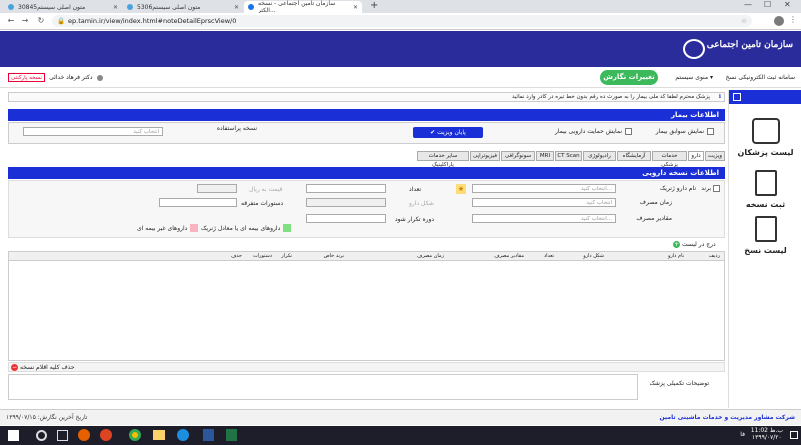 Image resolution: width=801 pixels, height=445 pixels. What do you see at coordinates (676, 256) in the screenshot?
I see `table-header-1: نام دارو` at bounding box center [676, 256].